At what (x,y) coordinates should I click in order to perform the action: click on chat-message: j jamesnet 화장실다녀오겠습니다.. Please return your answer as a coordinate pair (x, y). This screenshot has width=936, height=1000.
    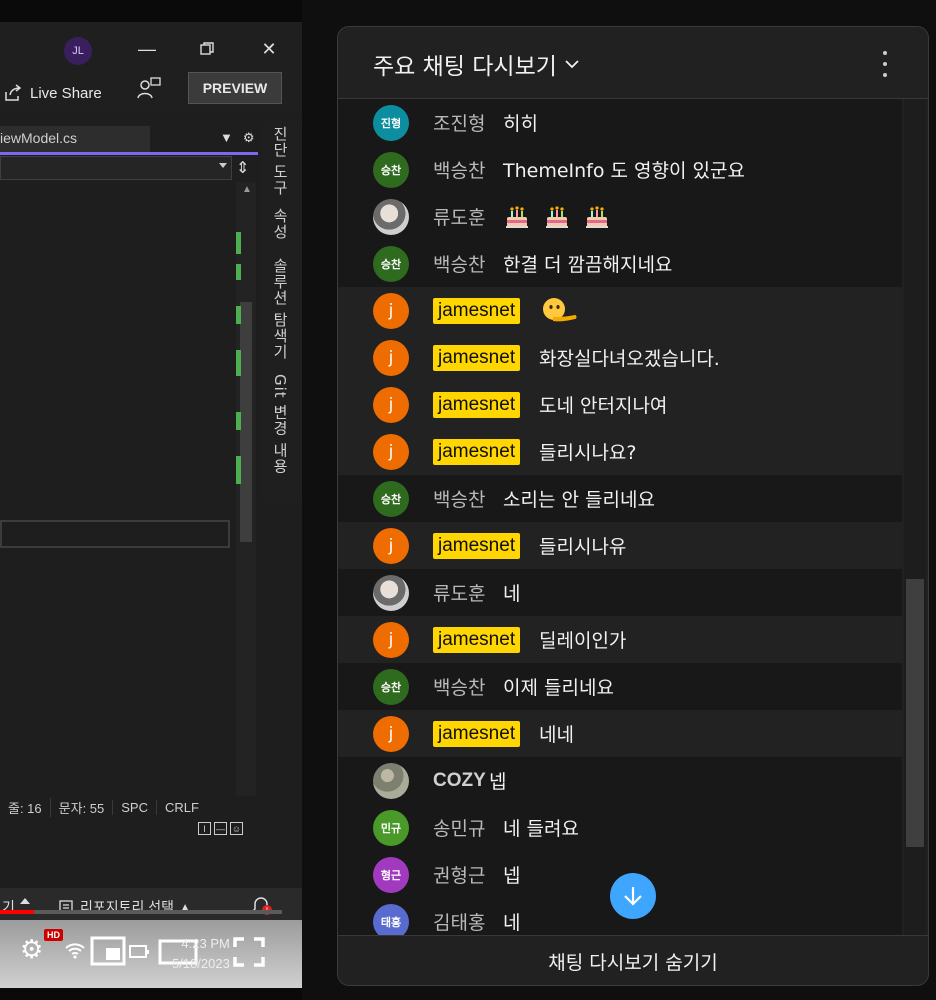
    Looking at the image, I should click on (620, 357).